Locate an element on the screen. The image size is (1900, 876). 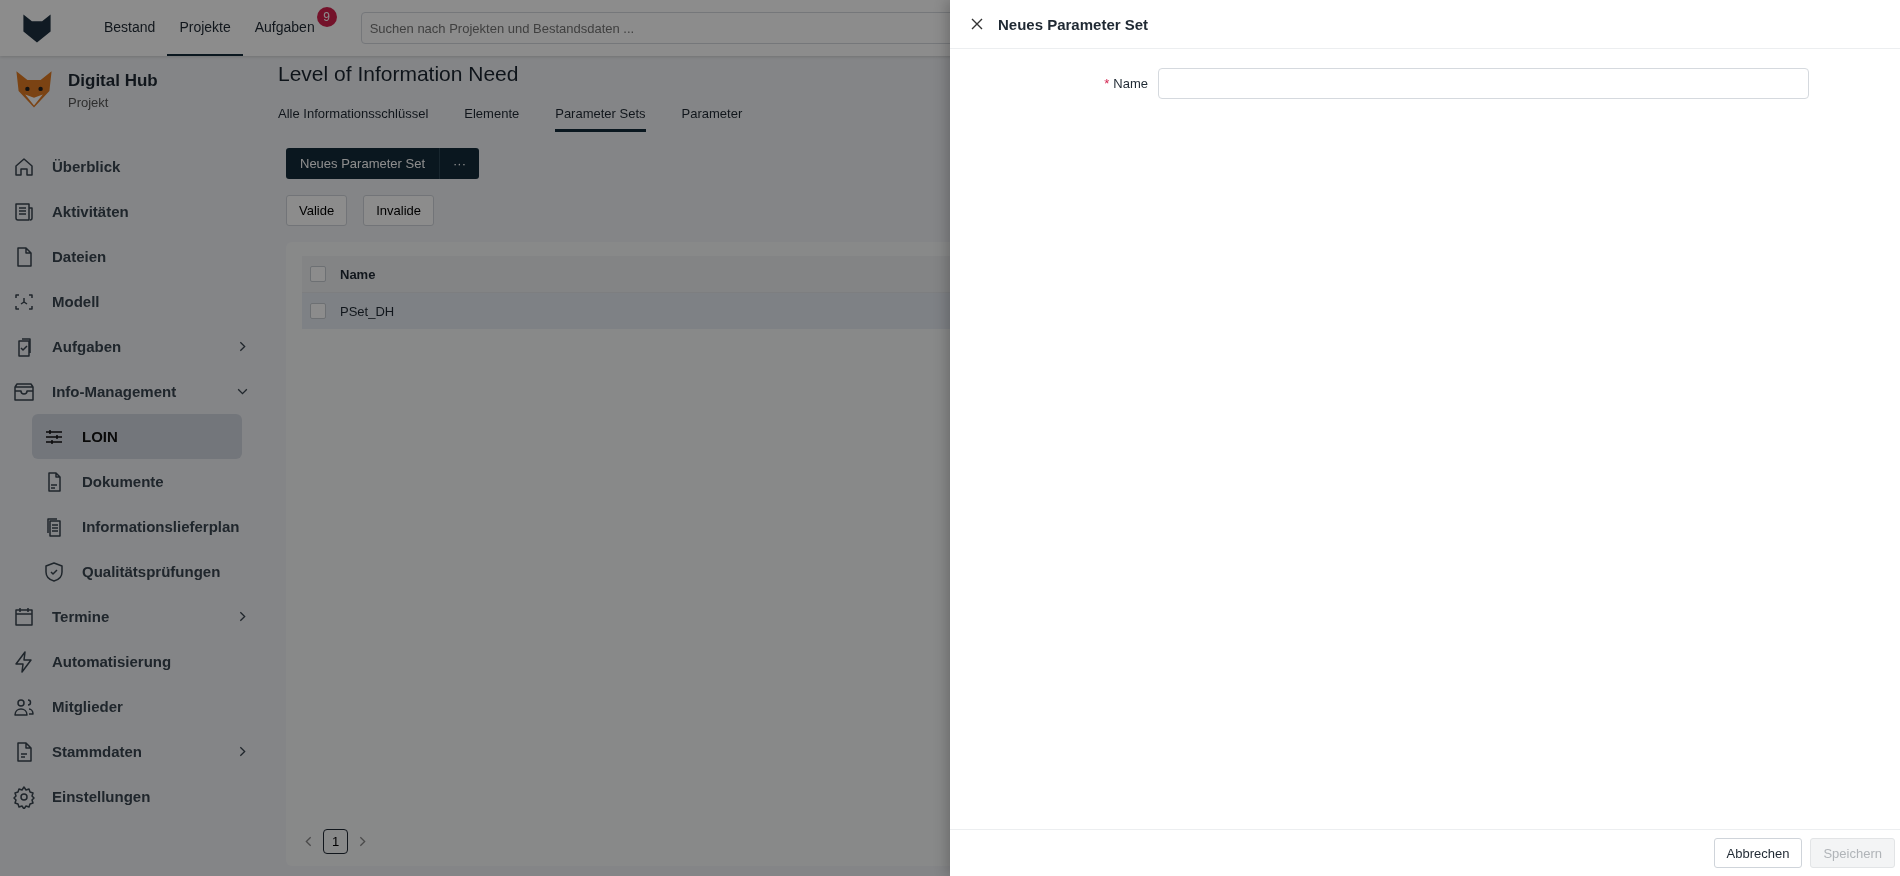
new-parameter-set-button: Neues Parameter Set is located at coordinates (362, 163).